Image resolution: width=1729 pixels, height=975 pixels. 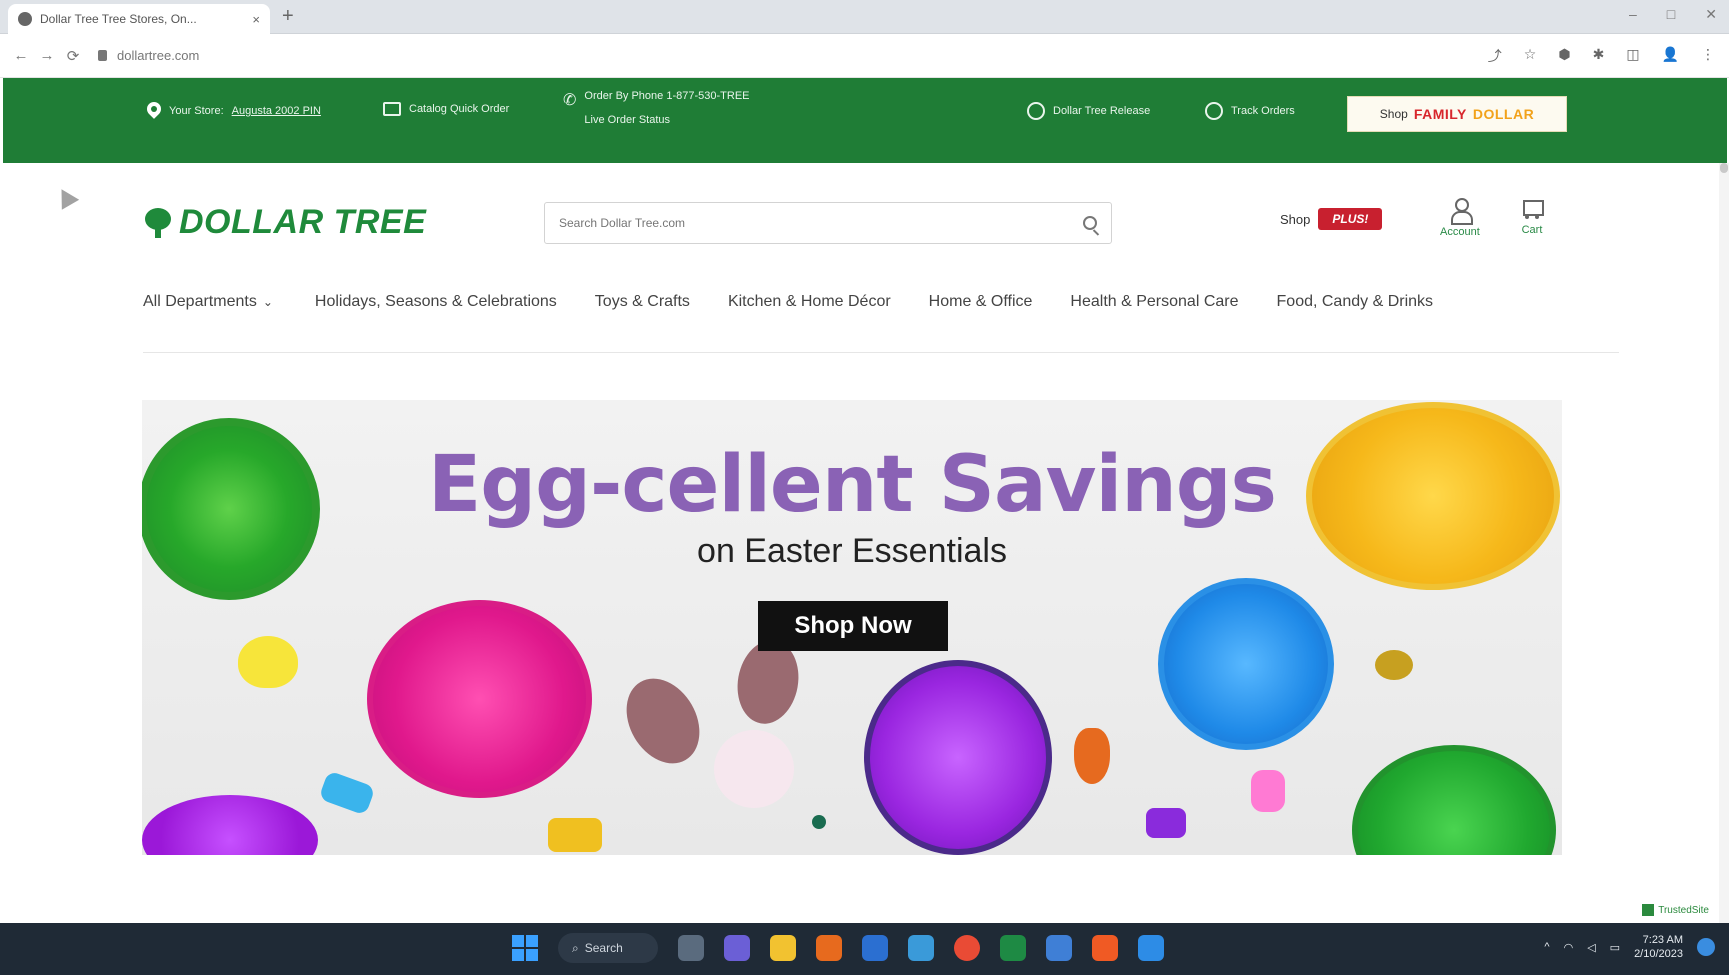 What do you see at coordinates (154, 111) in the screenshot?
I see `location-pin-icon` at bounding box center [154, 111].